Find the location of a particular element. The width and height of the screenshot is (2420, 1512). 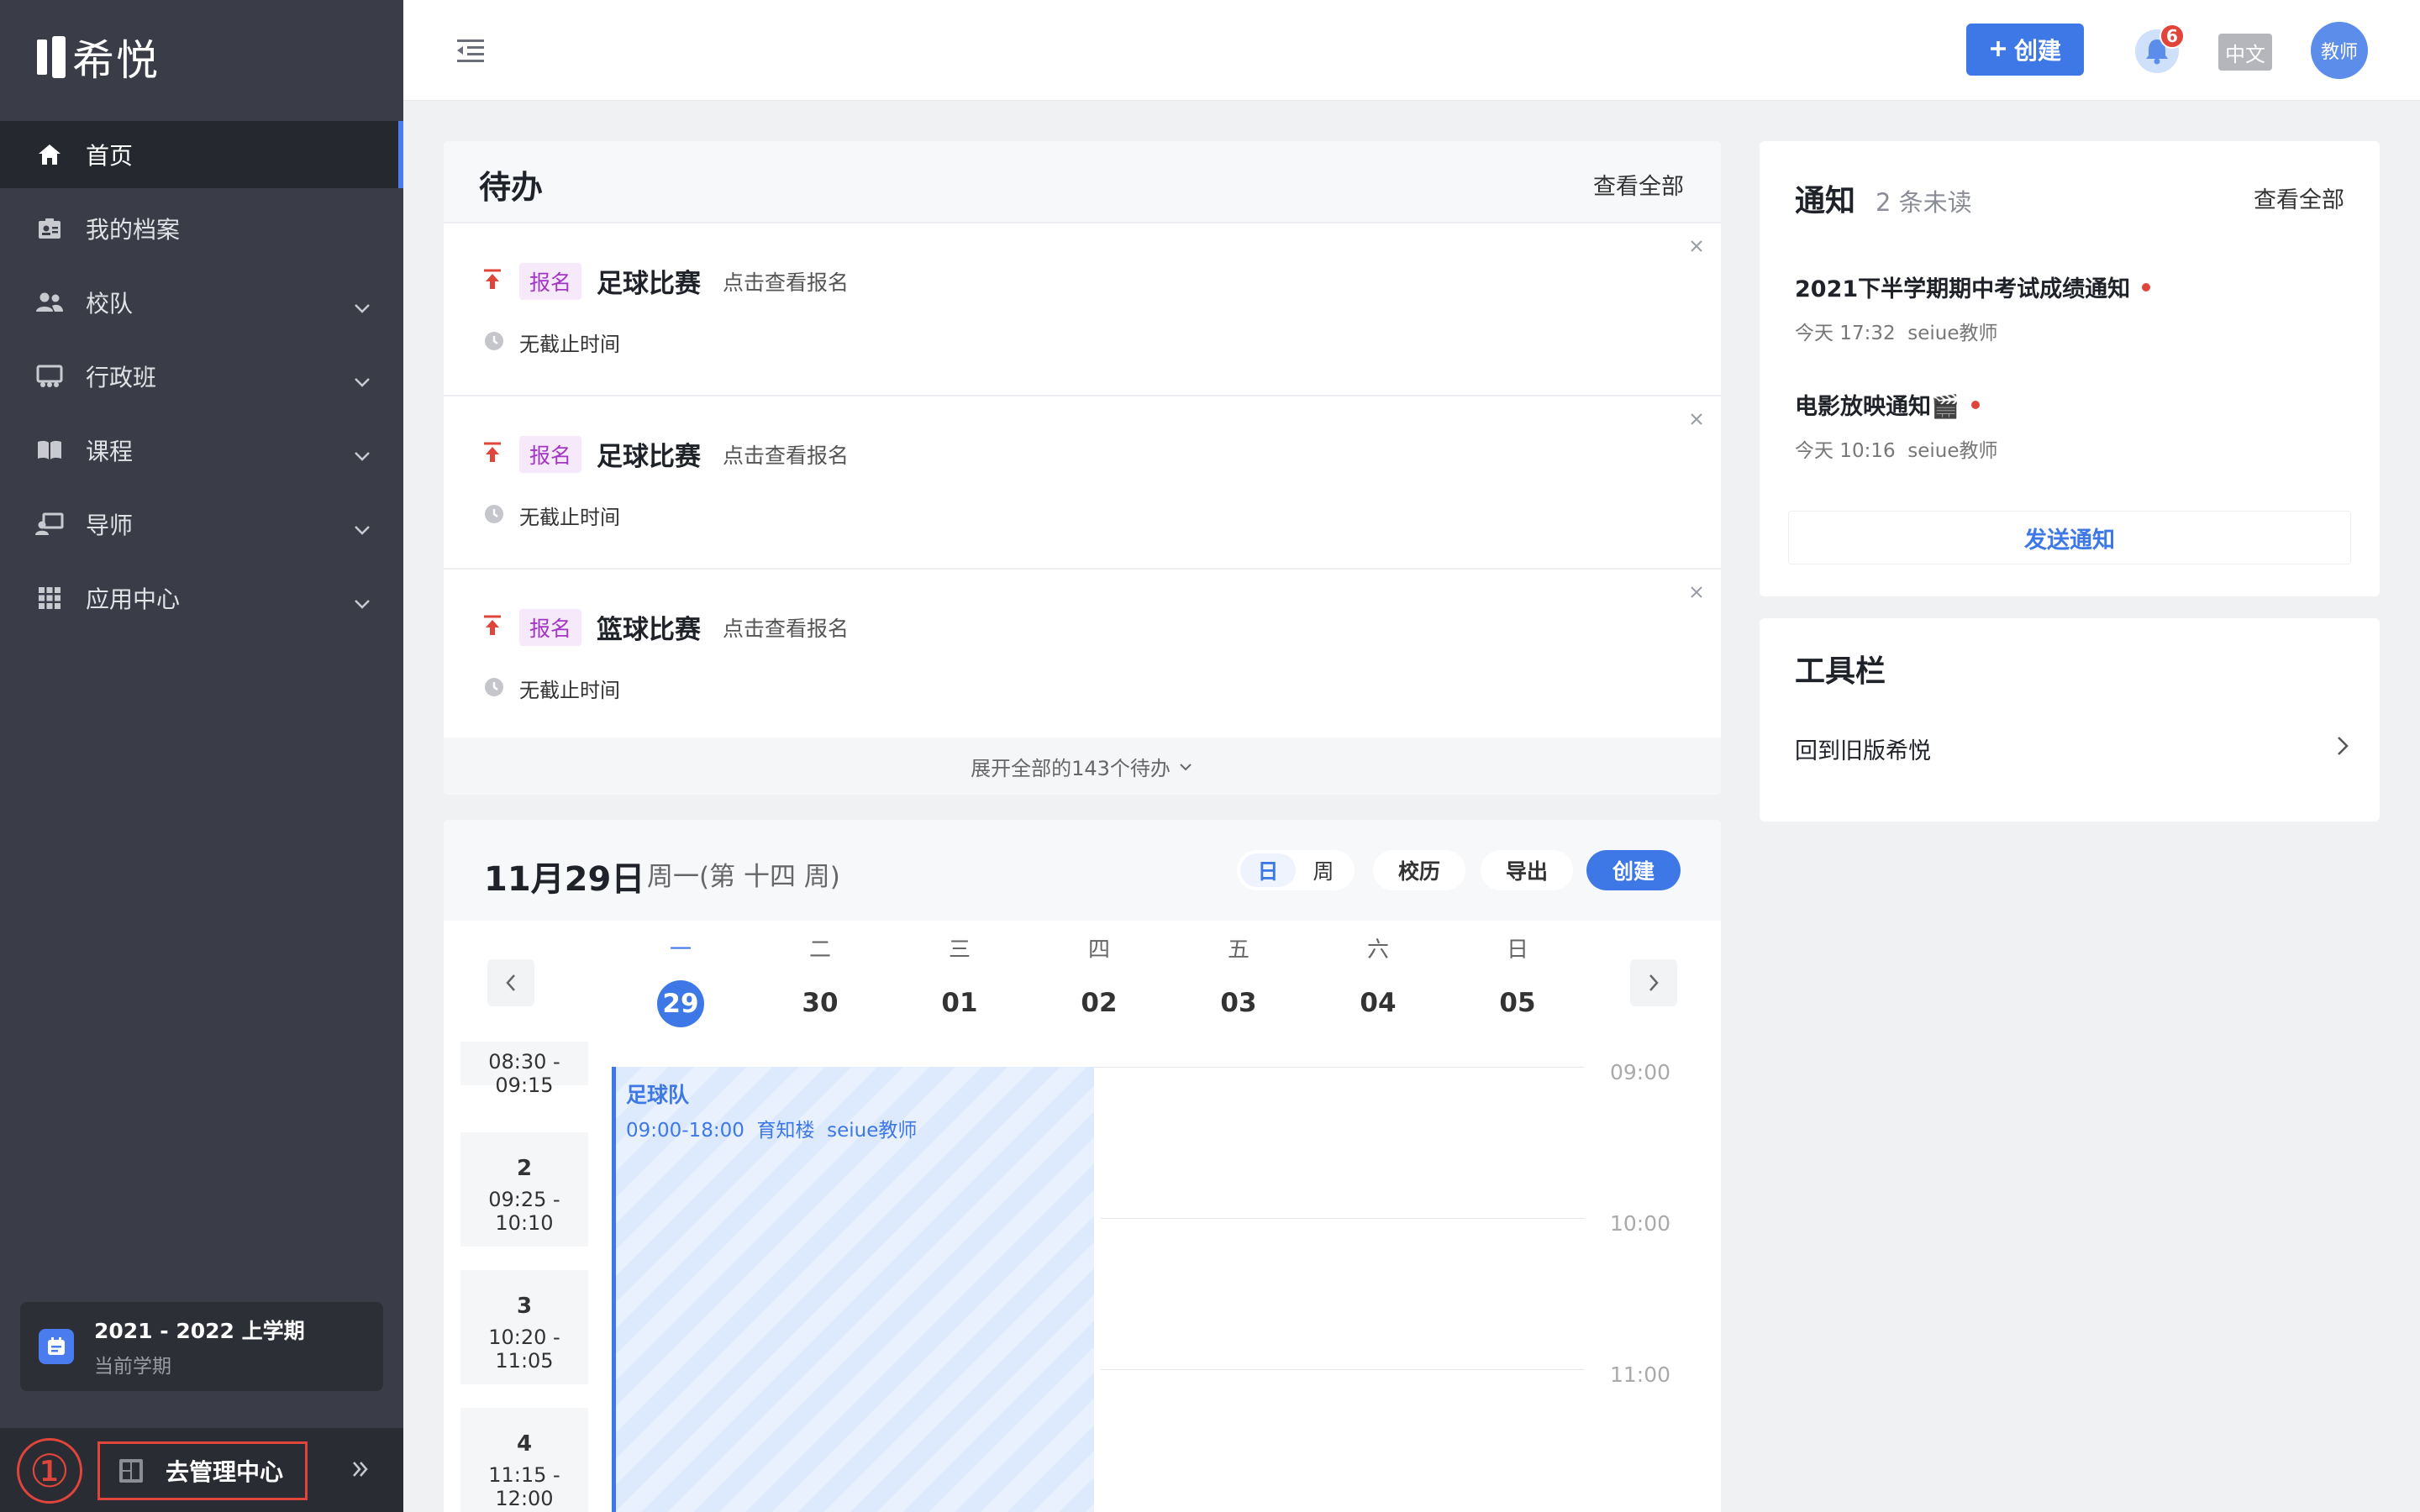

sidebar-item-label: 首页 is located at coordinates (110, 156).